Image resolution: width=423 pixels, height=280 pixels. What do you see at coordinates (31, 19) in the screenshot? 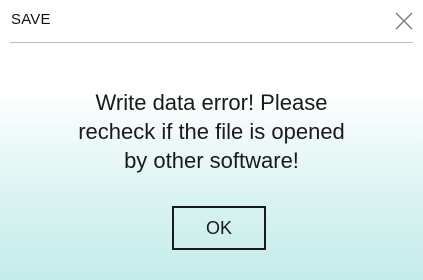
I see `dialog-title: SAVE` at bounding box center [31, 19].